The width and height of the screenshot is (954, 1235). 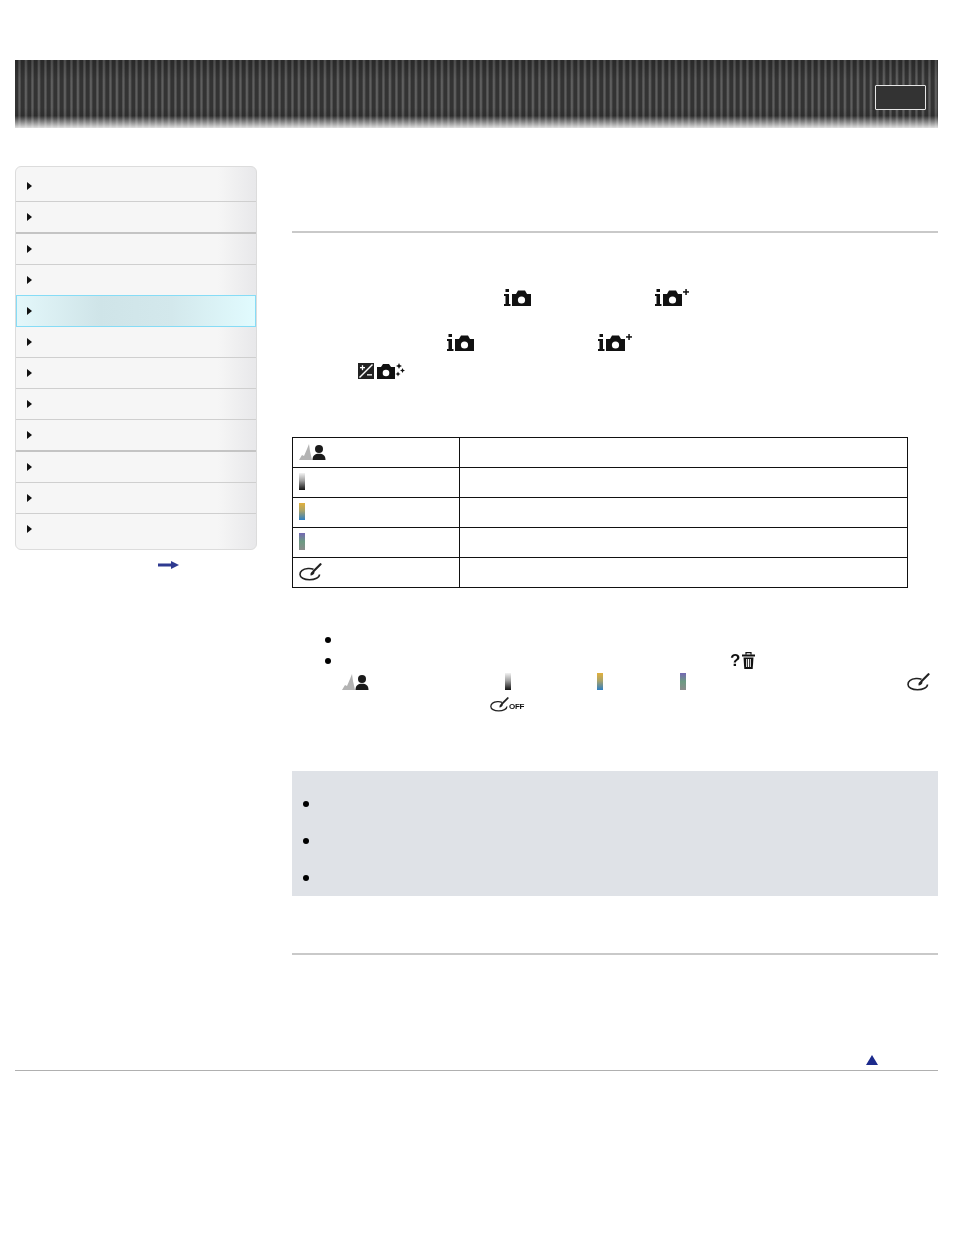 I want to click on right-arrow-icon, so click(x=168, y=565).